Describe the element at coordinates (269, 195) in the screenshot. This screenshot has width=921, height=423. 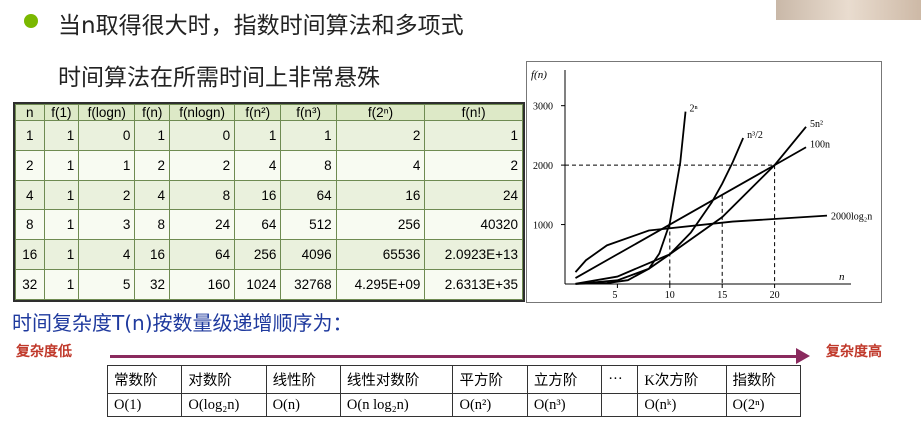
I see `table-row: 4 1 2 4 8 16 64 16 24` at that location.